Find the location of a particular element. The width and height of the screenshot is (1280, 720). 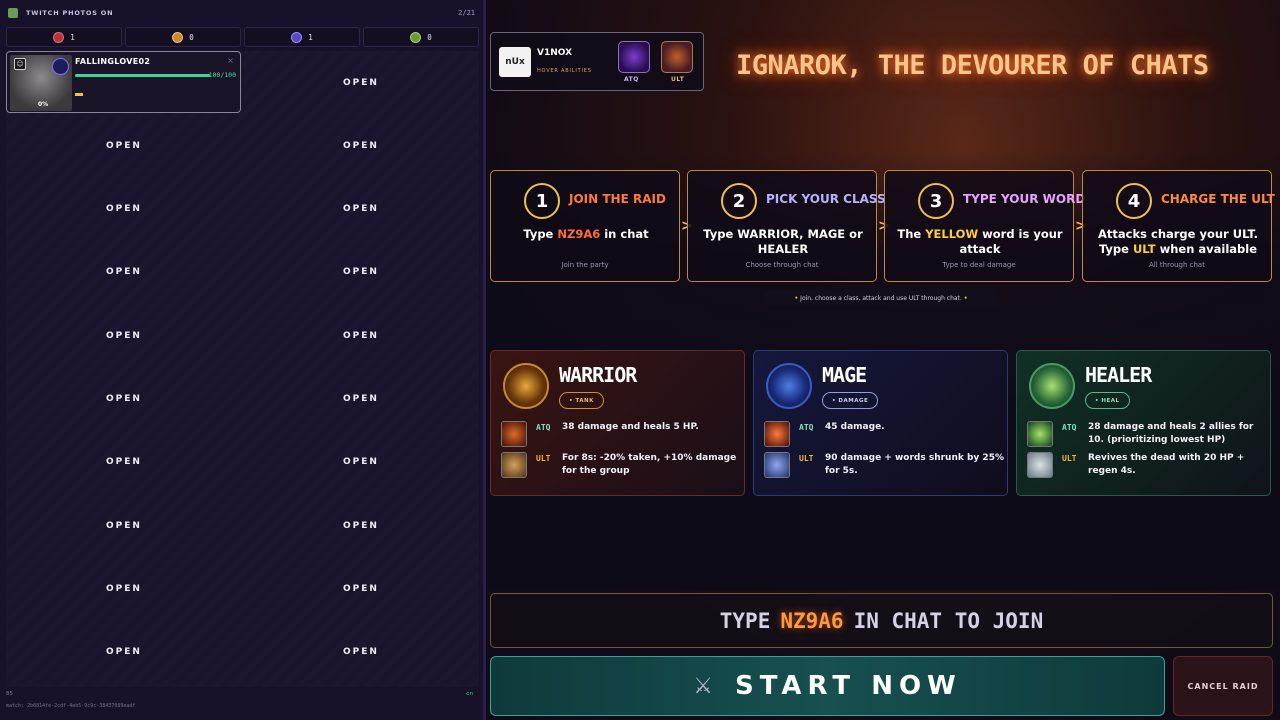

step-subtitle: Join the party is located at coordinates (585, 265).